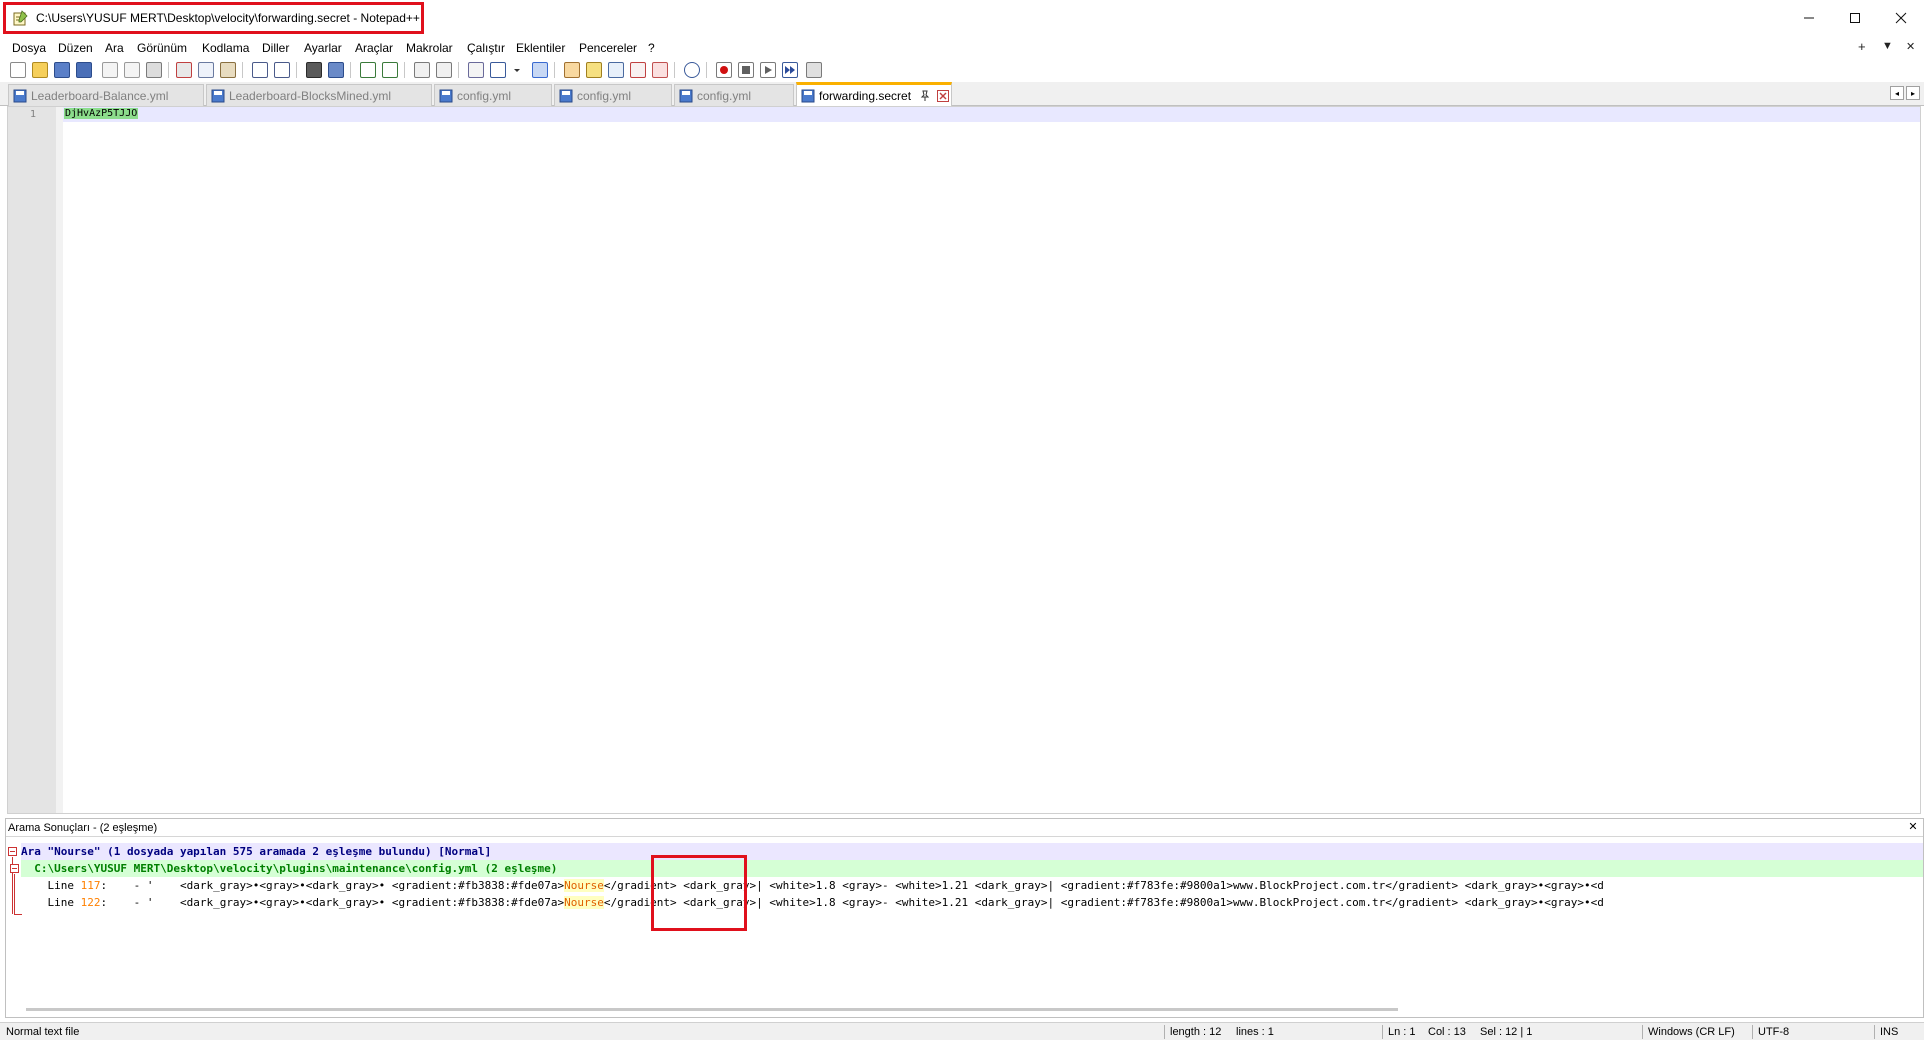 This screenshot has width=1924, height=1040. What do you see at coordinates (162, 48) in the screenshot?
I see `menu-gorunum: Görünüm` at bounding box center [162, 48].